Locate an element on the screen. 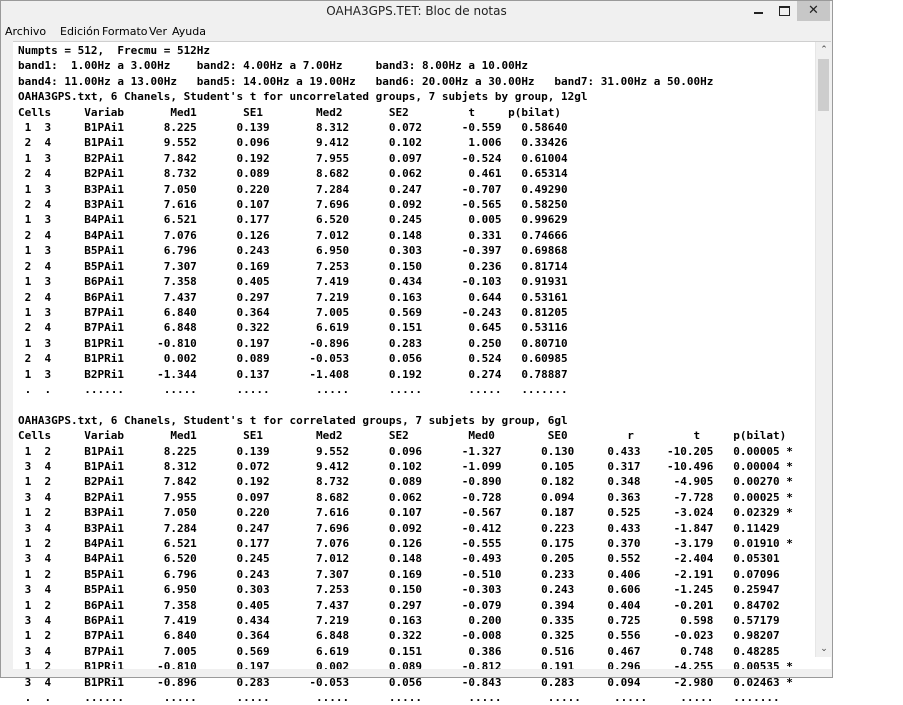 This screenshot has width=903, height=705. scrollbar-thumb is located at coordinates (823, 85).